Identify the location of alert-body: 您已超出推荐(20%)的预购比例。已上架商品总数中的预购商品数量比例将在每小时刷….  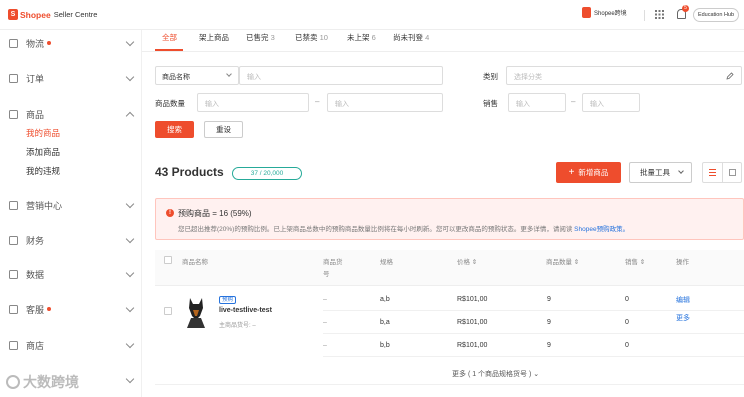
(404, 229).